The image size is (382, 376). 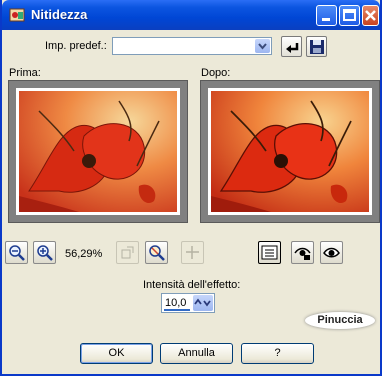 I want to click on cancel-button: Annulla, so click(x=196, y=353).